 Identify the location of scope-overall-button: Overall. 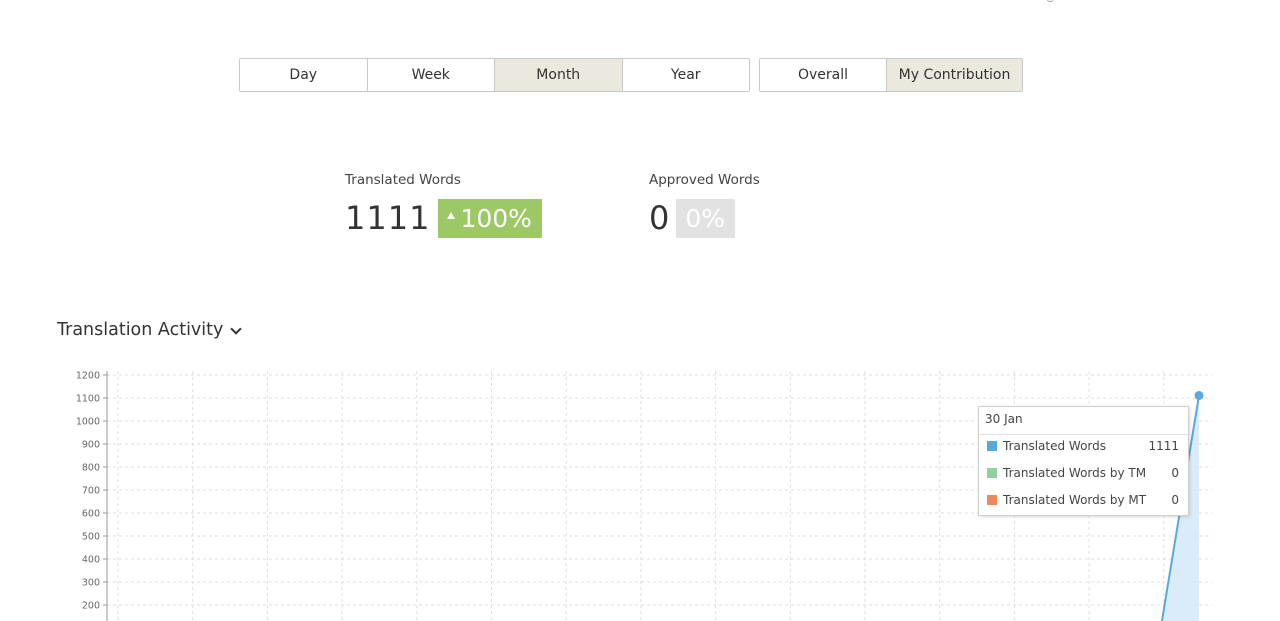
(823, 75).